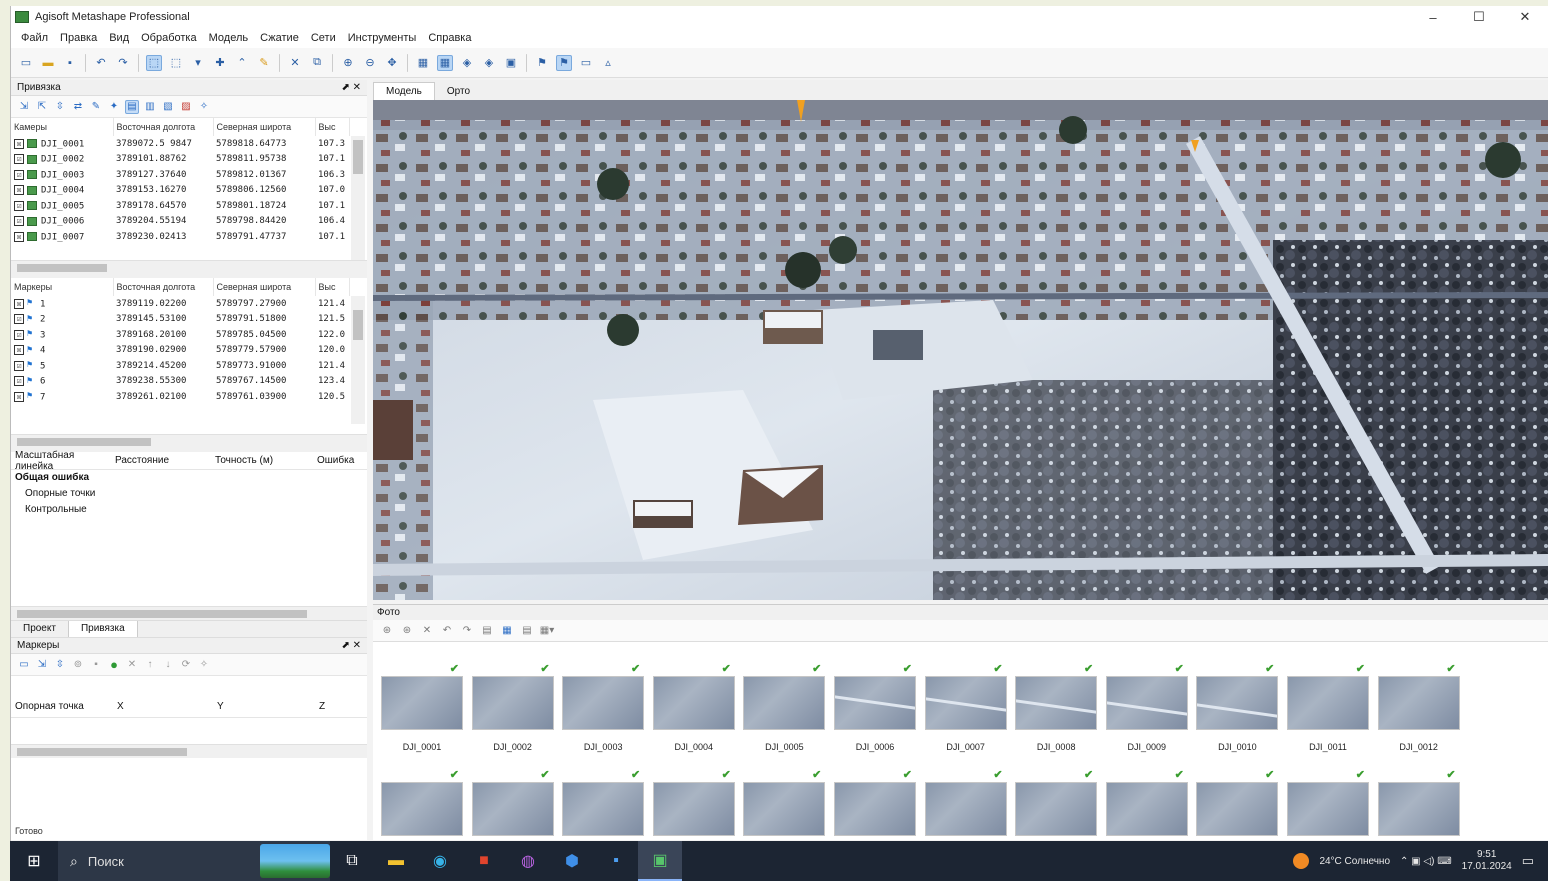  I want to click on menu-model: Модель, so click(228, 38).